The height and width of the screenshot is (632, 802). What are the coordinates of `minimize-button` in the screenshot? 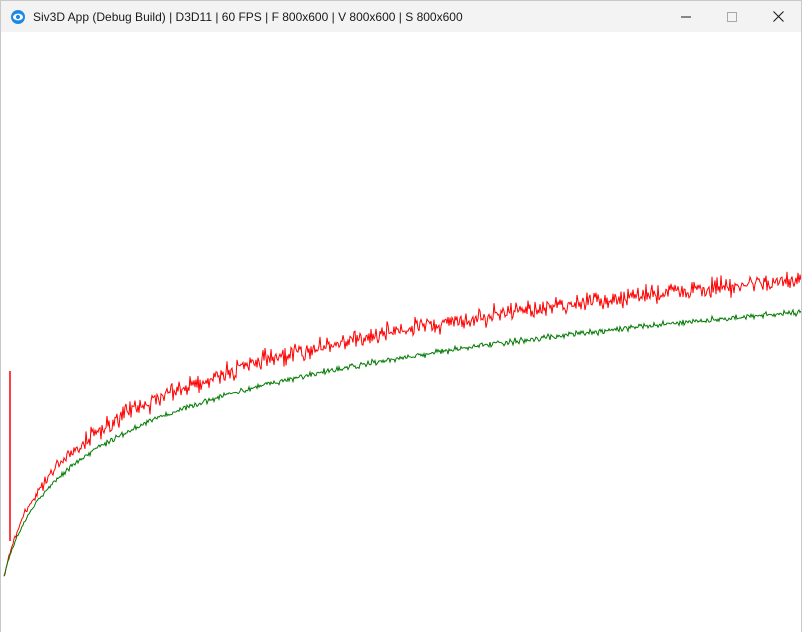 It's located at (686, 16).